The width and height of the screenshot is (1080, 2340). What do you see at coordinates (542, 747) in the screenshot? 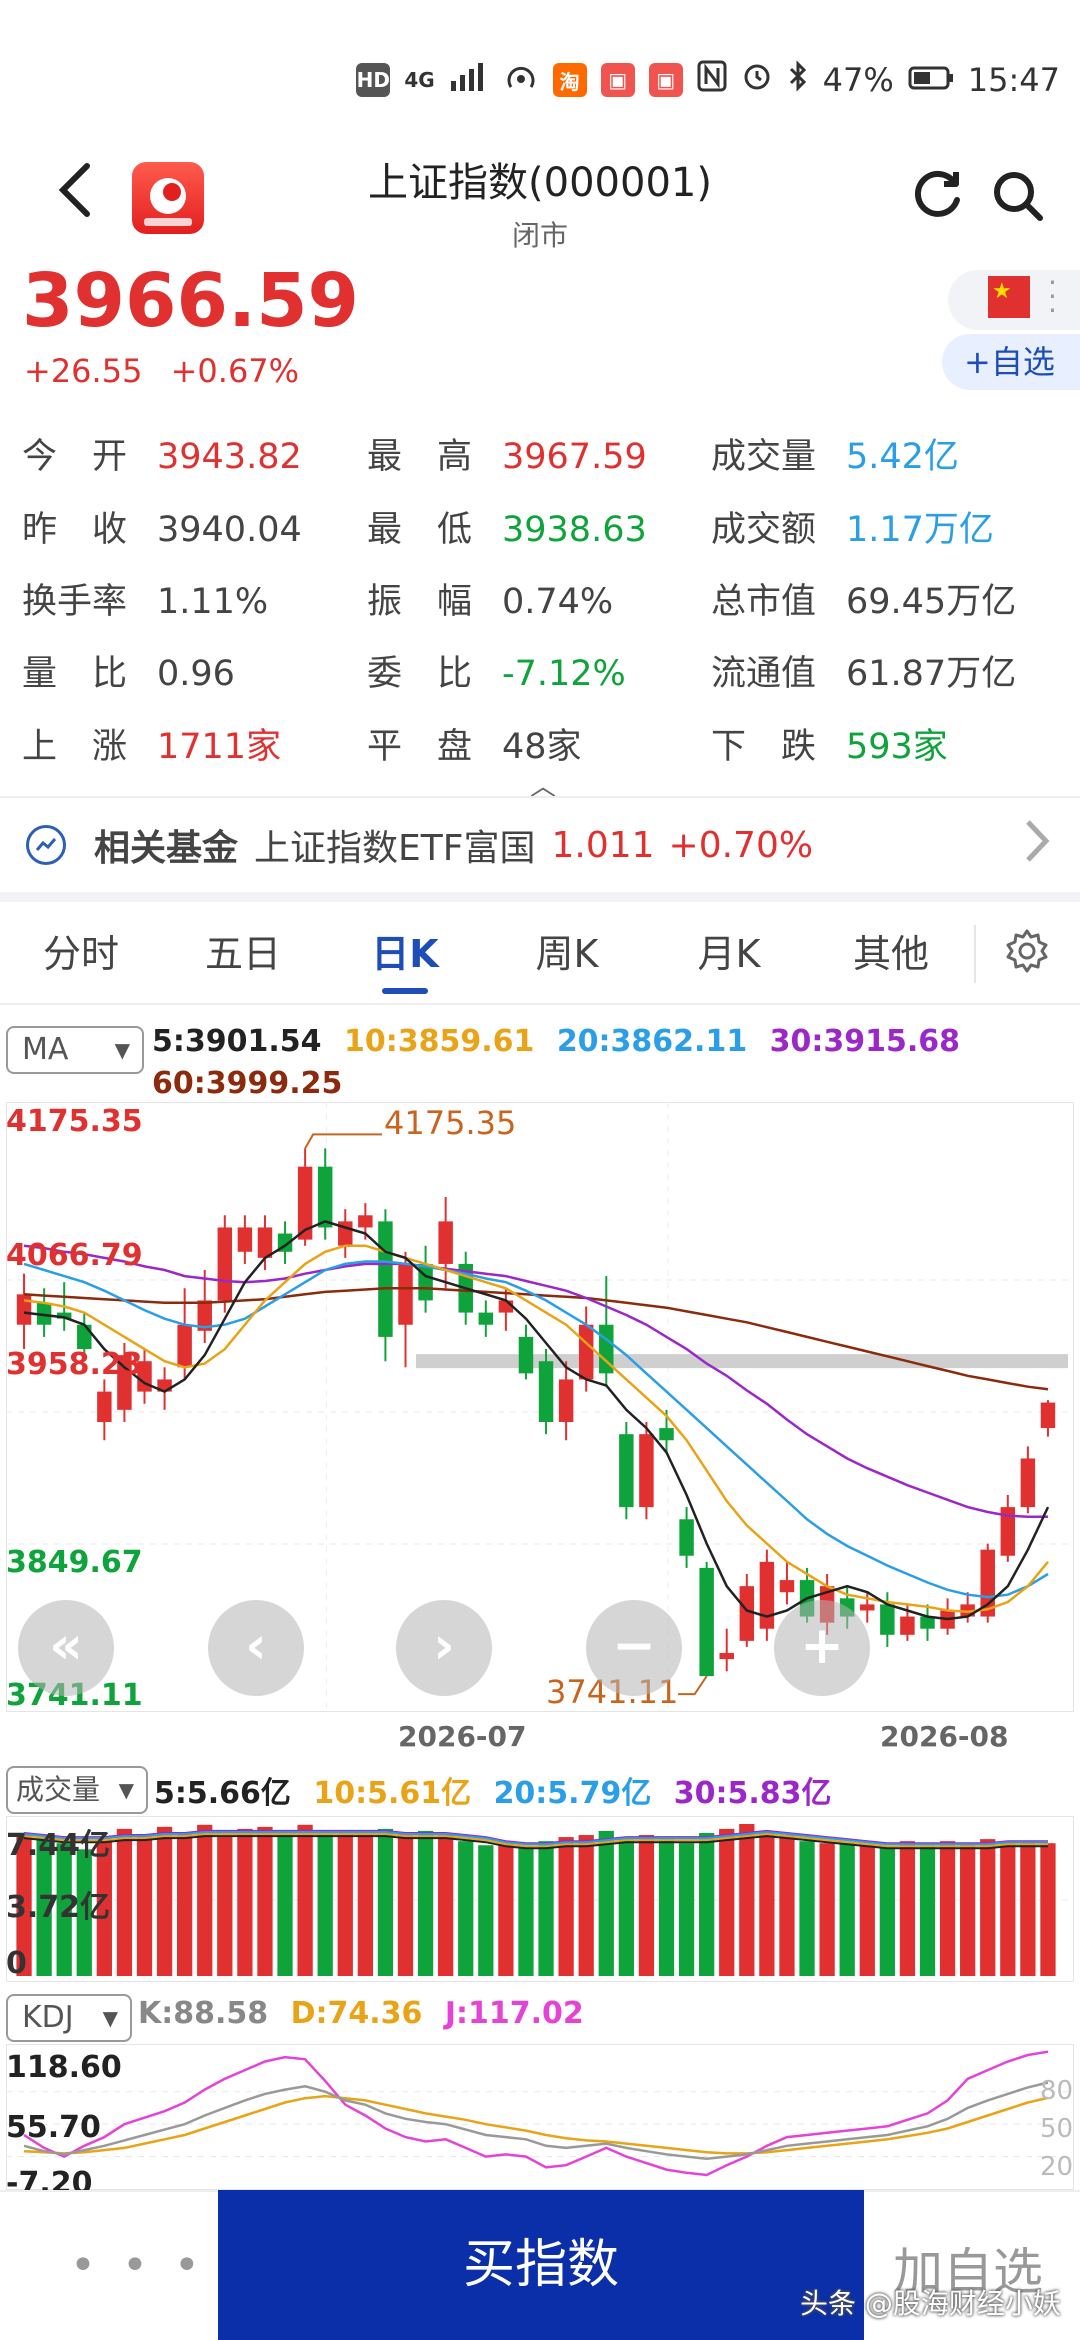
I see `stat-value: 48家` at bounding box center [542, 747].